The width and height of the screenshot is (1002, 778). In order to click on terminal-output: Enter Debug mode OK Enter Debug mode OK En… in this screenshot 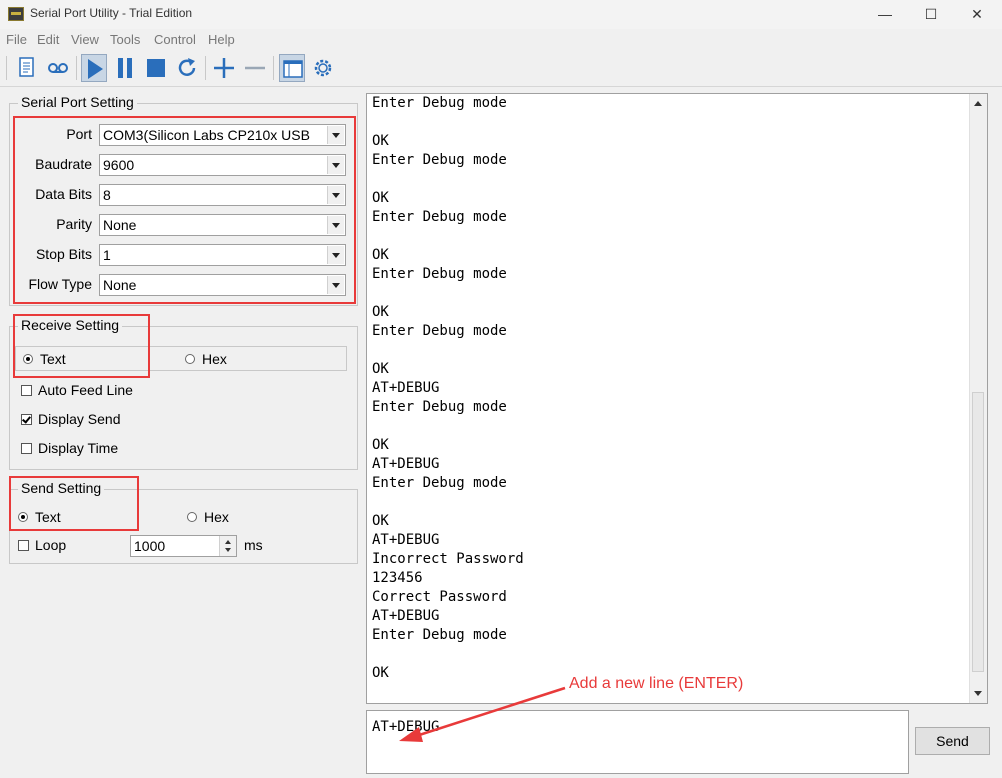, I will do `click(448, 388)`.